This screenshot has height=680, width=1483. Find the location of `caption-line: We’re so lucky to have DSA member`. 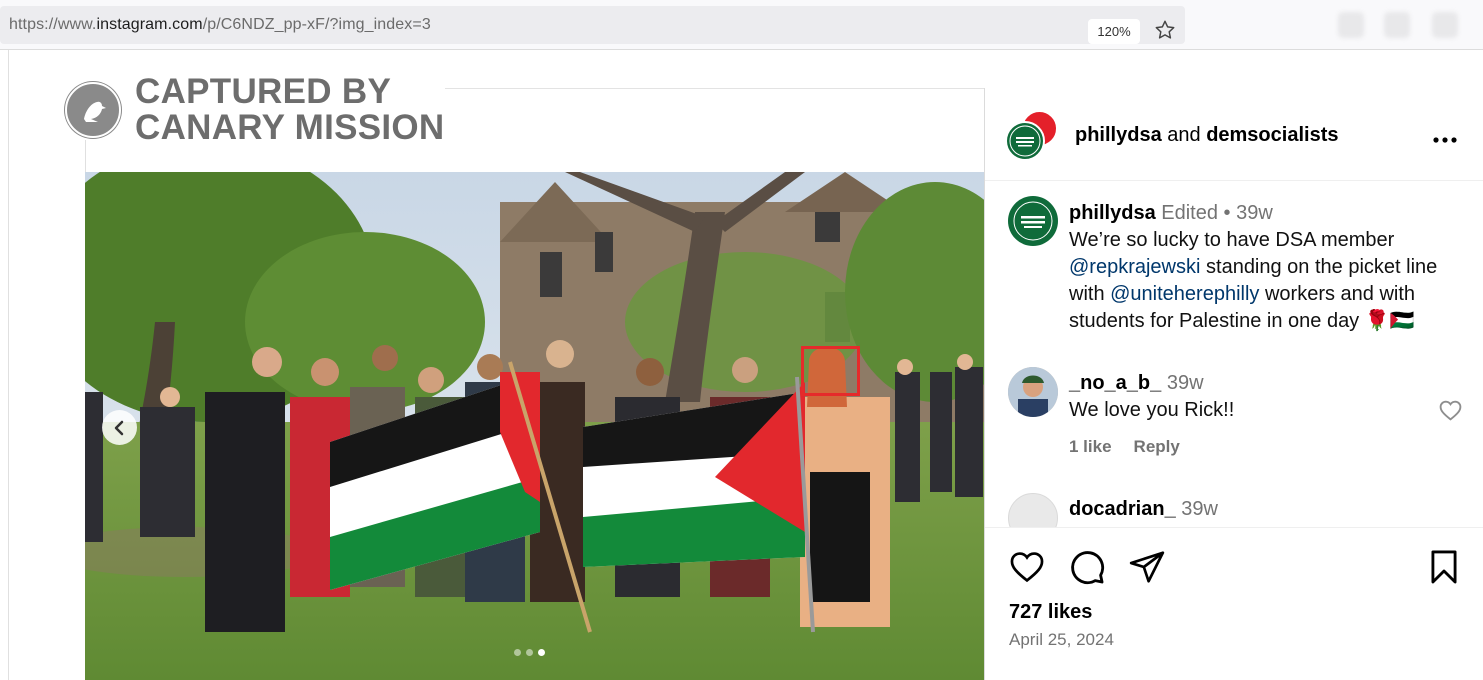

caption-line: We’re so lucky to have DSA member is located at coordinates (1232, 240).